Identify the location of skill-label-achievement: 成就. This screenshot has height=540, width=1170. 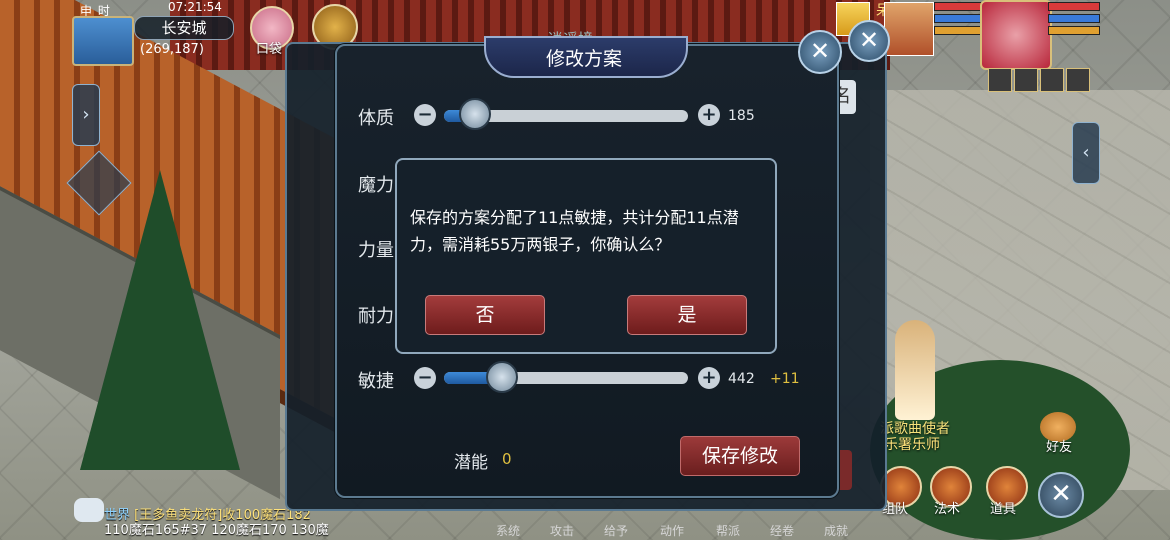
(836, 530).